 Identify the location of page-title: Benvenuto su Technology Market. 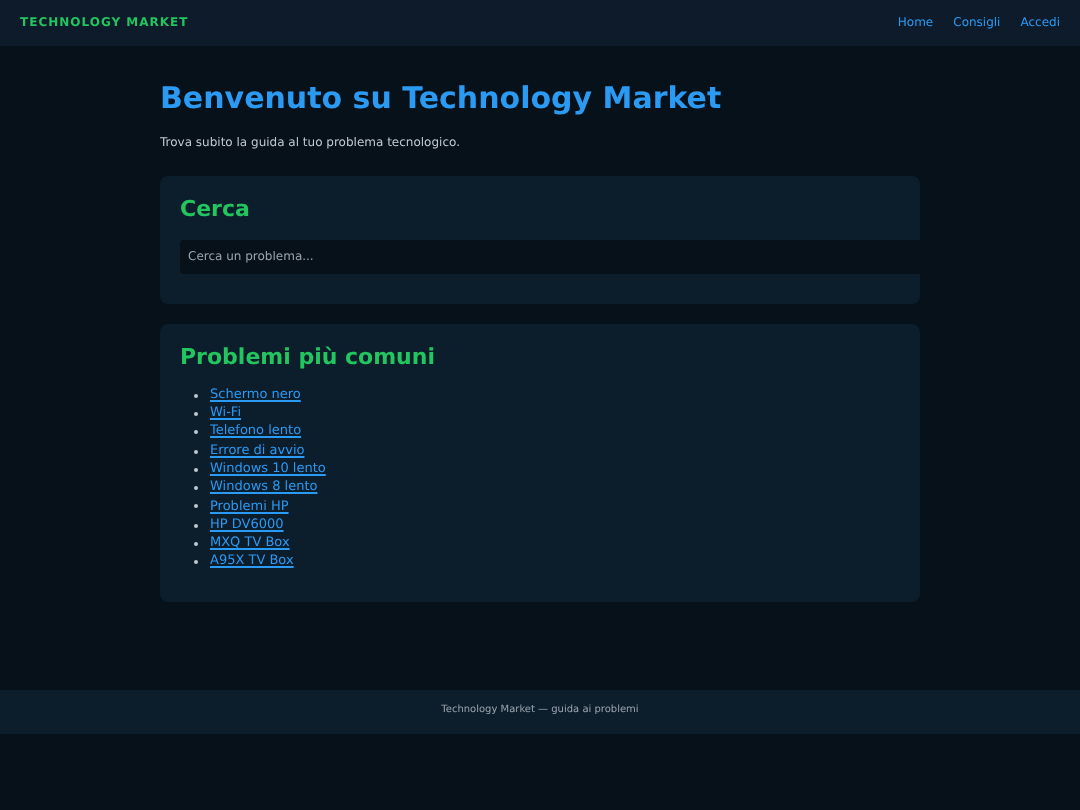
(442, 98).